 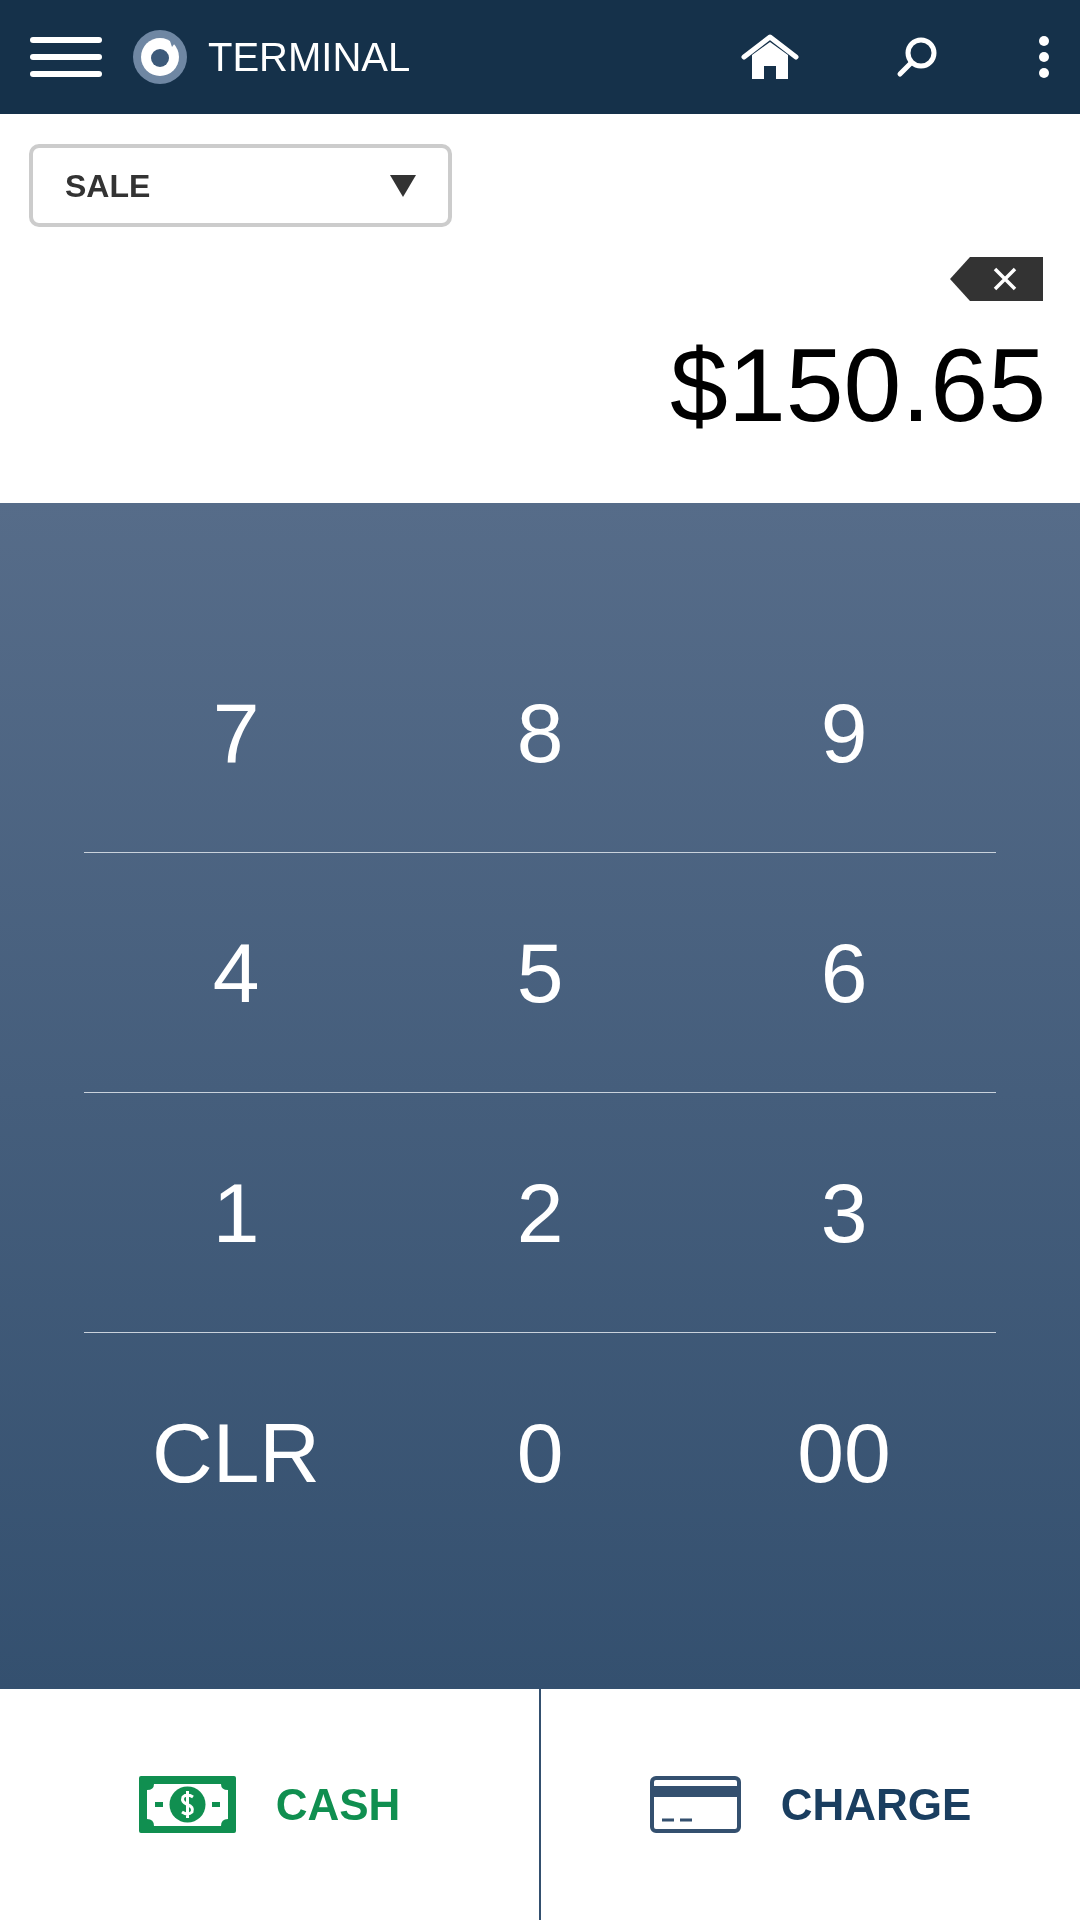 What do you see at coordinates (844, 1212) in the screenshot?
I see `keypad-key: 3` at bounding box center [844, 1212].